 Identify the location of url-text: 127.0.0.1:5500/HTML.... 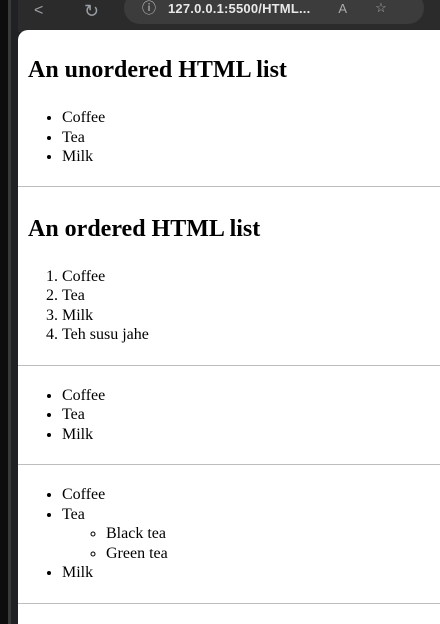
(239, 8).